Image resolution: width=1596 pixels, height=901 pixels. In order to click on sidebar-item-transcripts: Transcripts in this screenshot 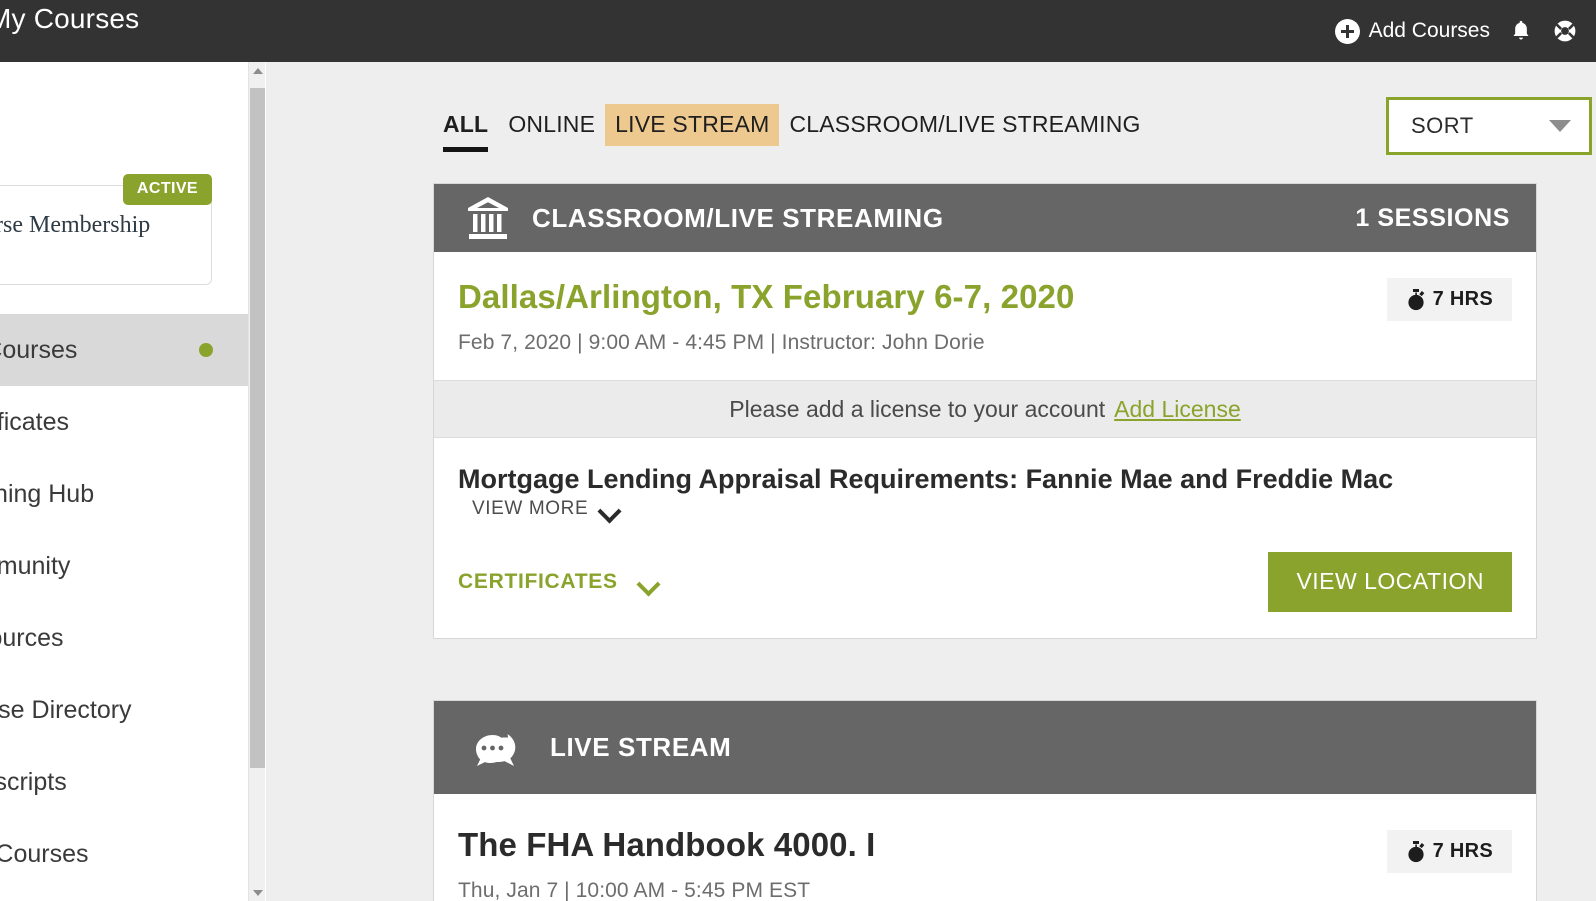, I will do `click(124, 782)`.